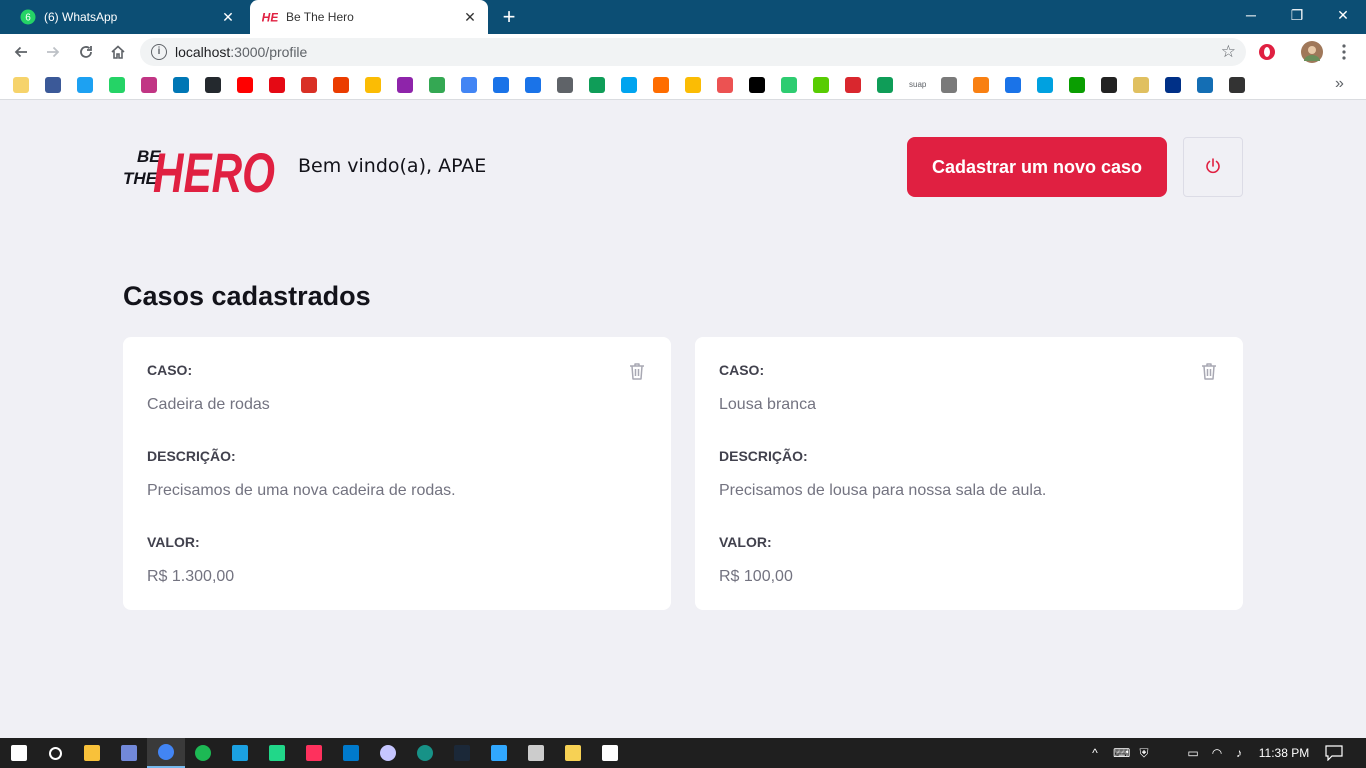 The image size is (1366, 768). Describe the element at coordinates (469, 85) in the screenshot. I see `translate-icon` at that location.